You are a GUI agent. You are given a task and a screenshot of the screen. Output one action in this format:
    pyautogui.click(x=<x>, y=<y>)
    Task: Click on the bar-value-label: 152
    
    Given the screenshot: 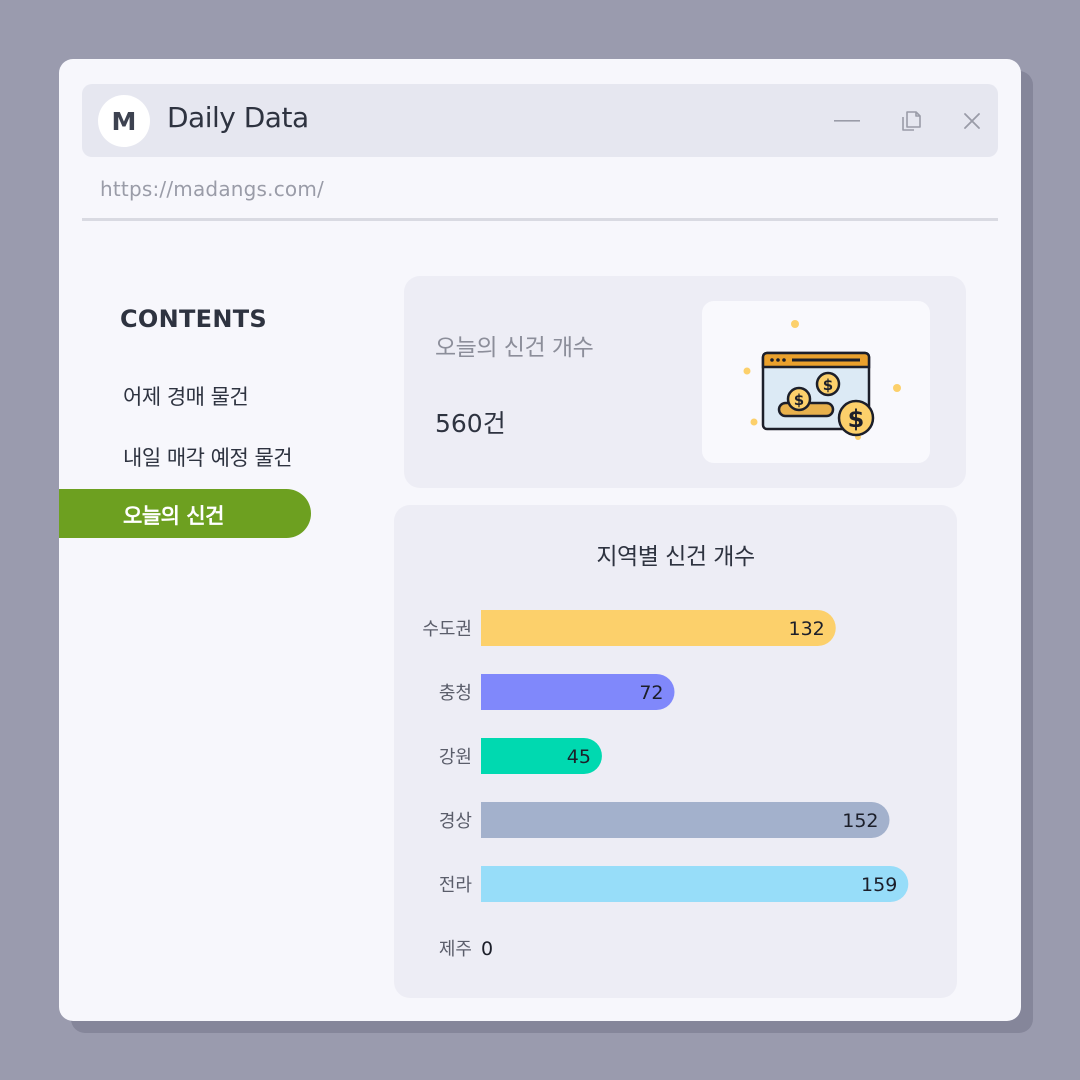 What is the action you would take?
    pyautogui.click(x=860, y=821)
    